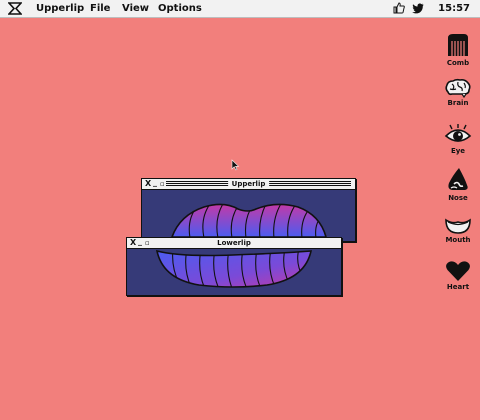 The height and width of the screenshot is (420, 480). Describe the element at coordinates (135, 8) in the screenshot. I see `menu-view: View` at that location.